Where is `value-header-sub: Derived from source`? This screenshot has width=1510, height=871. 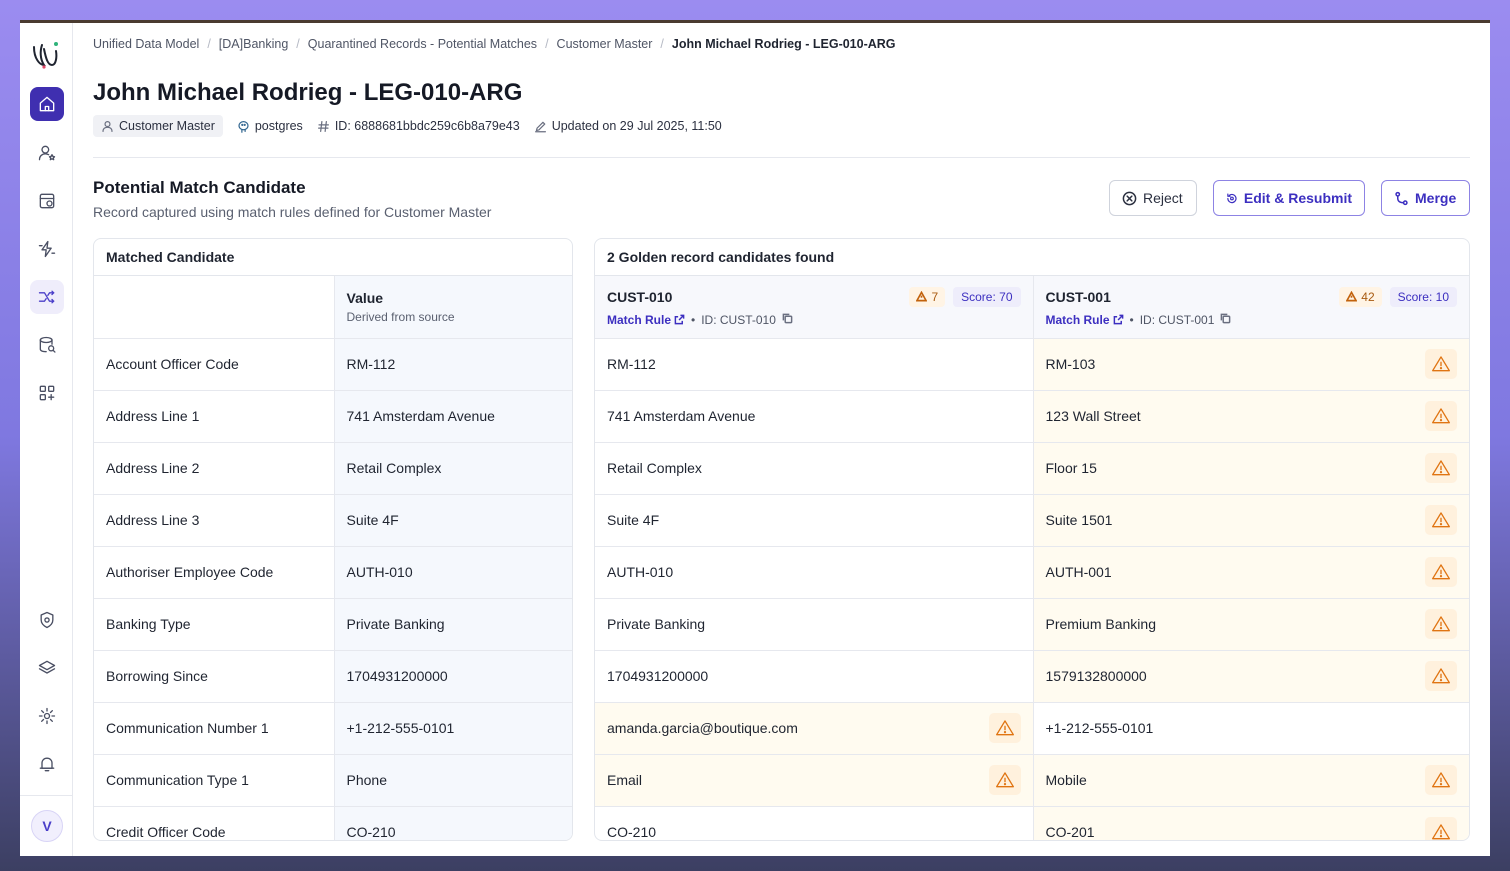 value-header-sub: Derived from source is located at coordinates (400, 316).